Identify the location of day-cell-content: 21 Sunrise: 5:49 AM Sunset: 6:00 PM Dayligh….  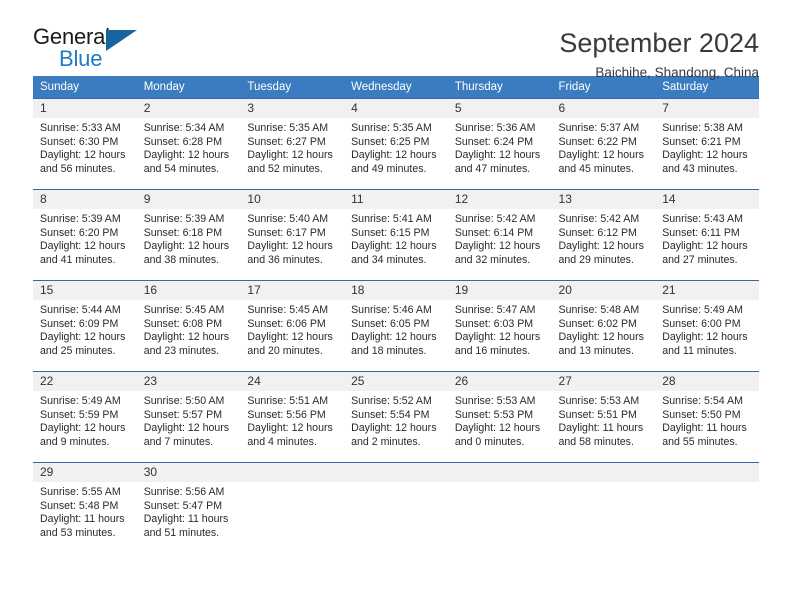
(707, 326).